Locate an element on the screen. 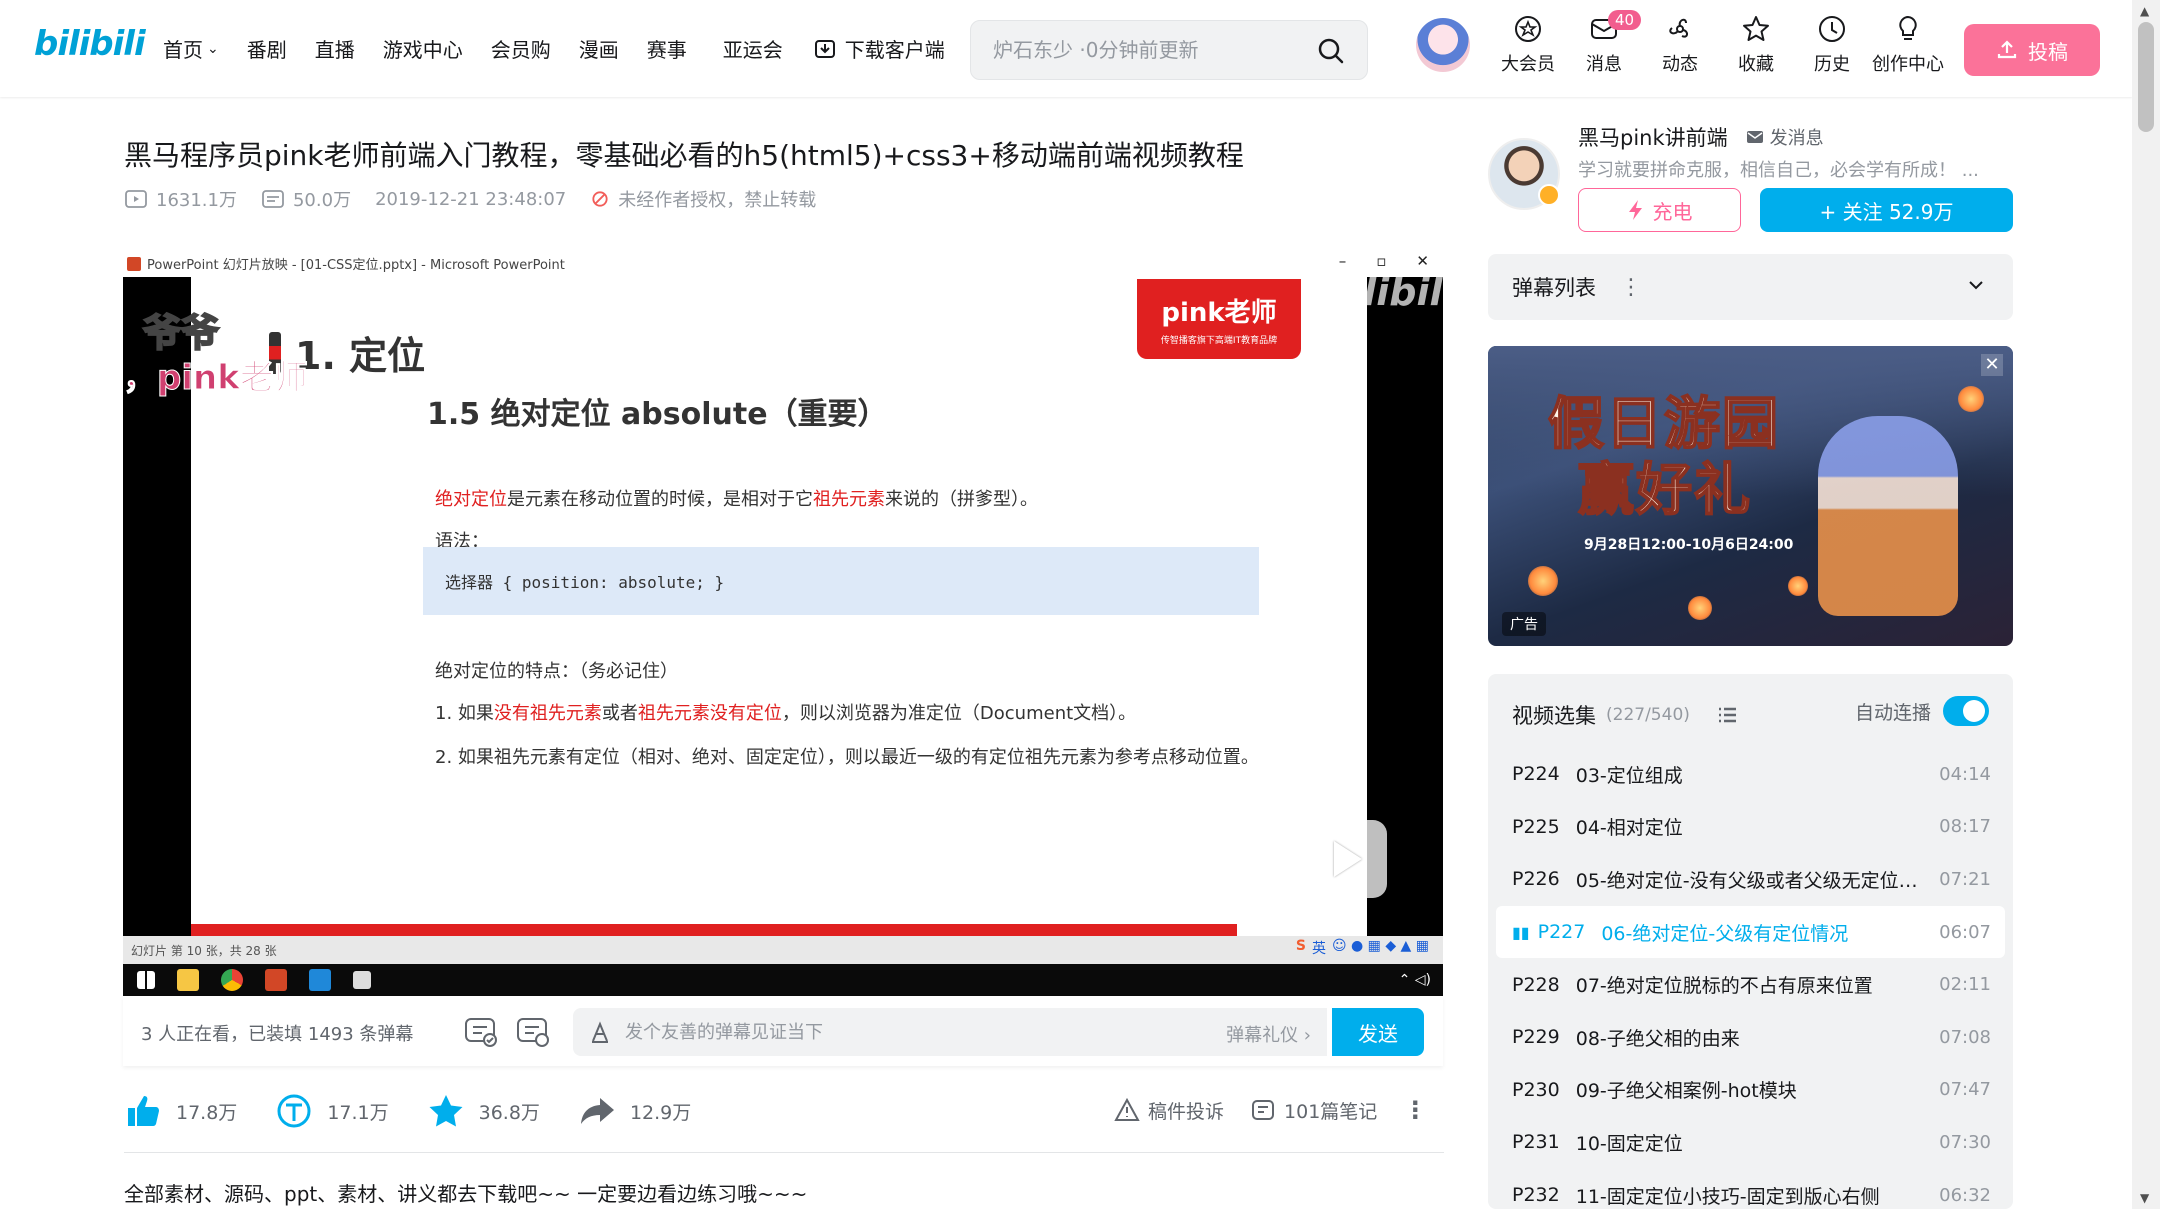  danmaku-input-wrap: 弹幕礼仪 › is located at coordinates (950, 1032).